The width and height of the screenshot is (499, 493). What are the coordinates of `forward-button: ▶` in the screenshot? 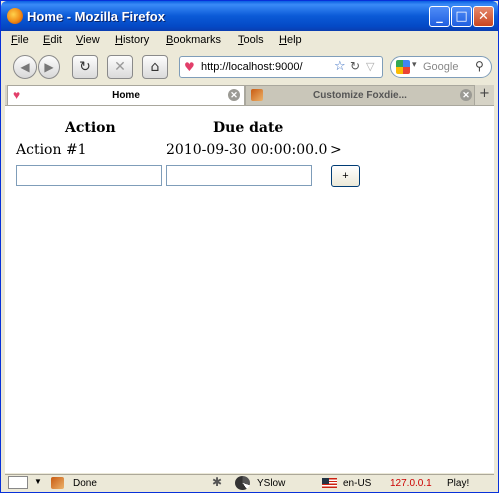 It's located at (49, 67).